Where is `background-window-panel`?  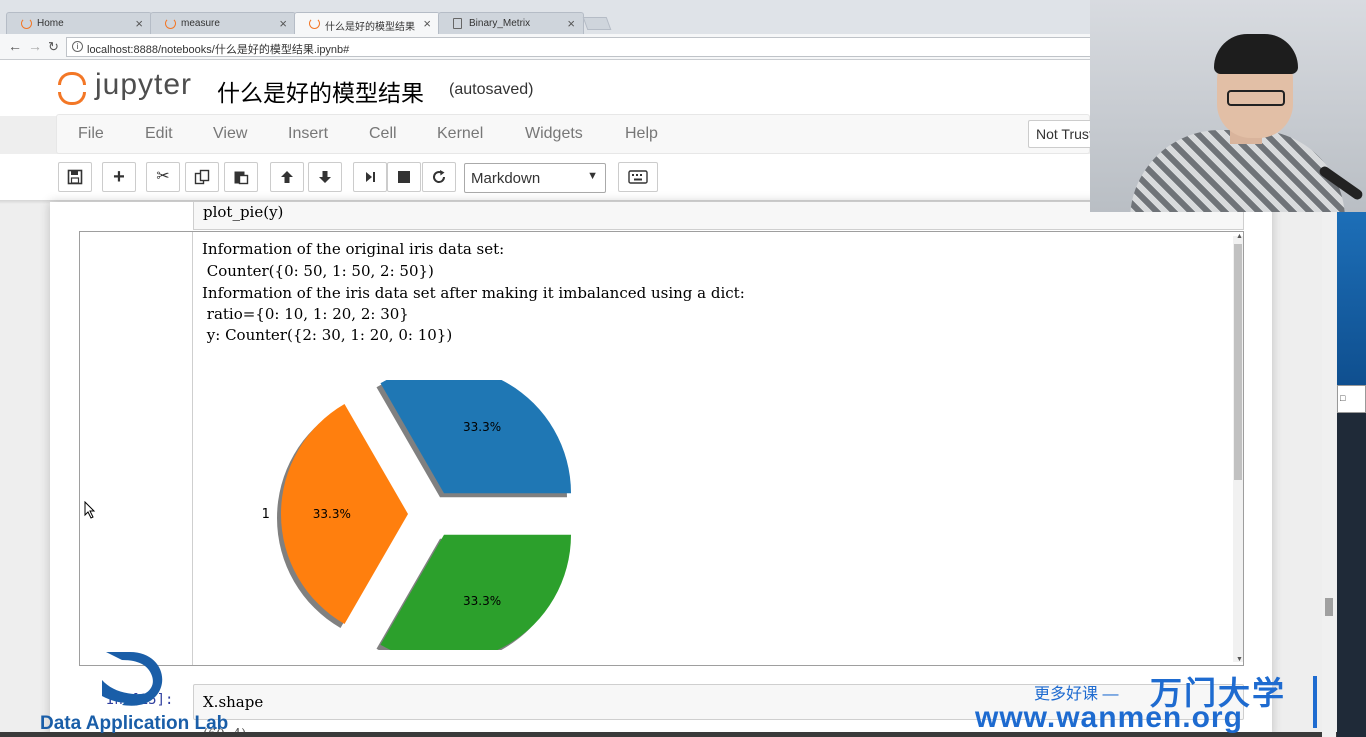 background-window-panel is located at coordinates (1351, 297).